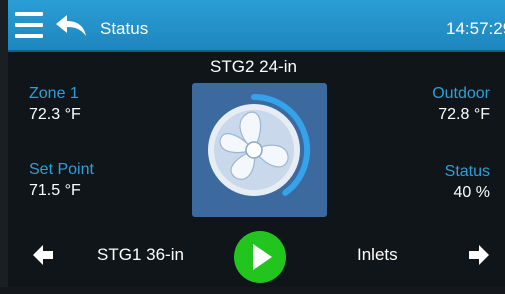  What do you see at coordinates (260, 257) in the screenshot?
I see `play-icon` at bounding box center [260, 257].